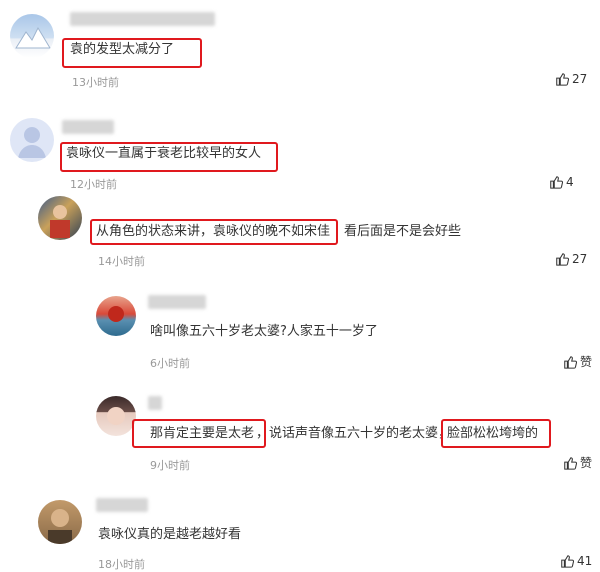 Image resolution: width=600 pixels, height=572 pixels. I want to click on comment-time: 13小时前, so click(95, 82).